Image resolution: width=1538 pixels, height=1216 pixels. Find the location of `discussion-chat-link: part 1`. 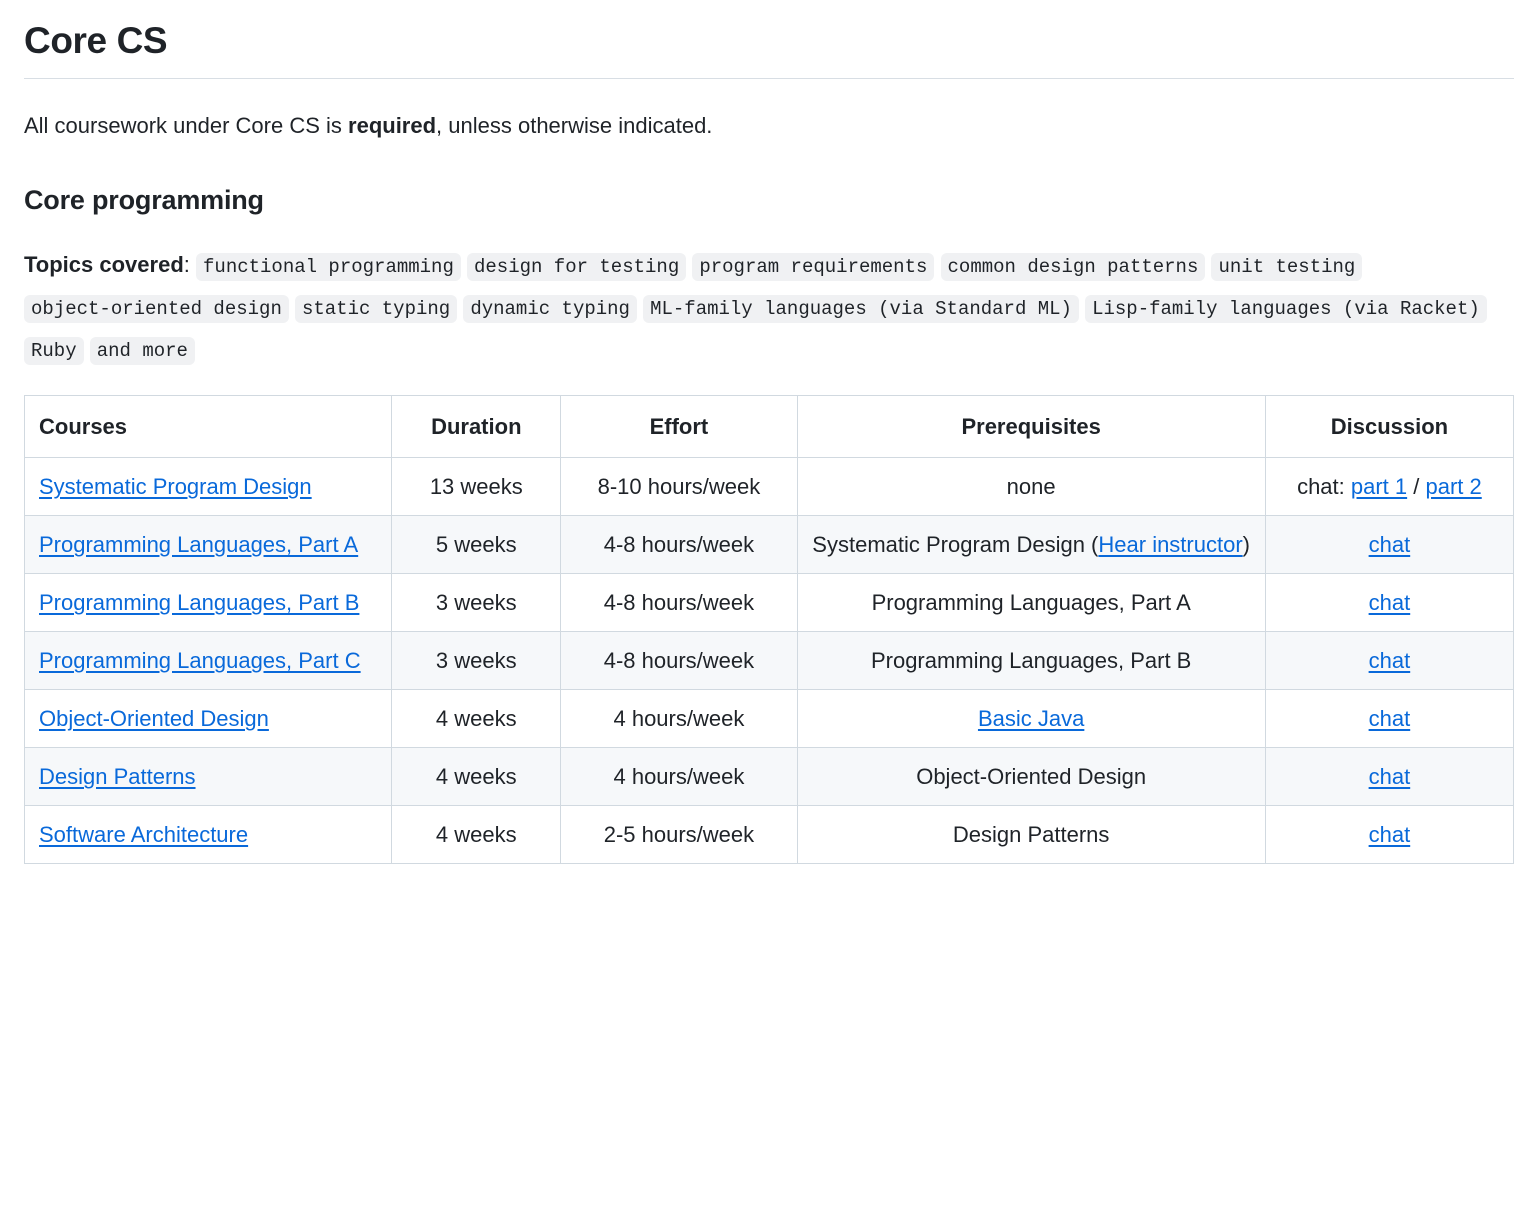

discussion-chat-link: part 1 is located at coordinates (1379, 486).